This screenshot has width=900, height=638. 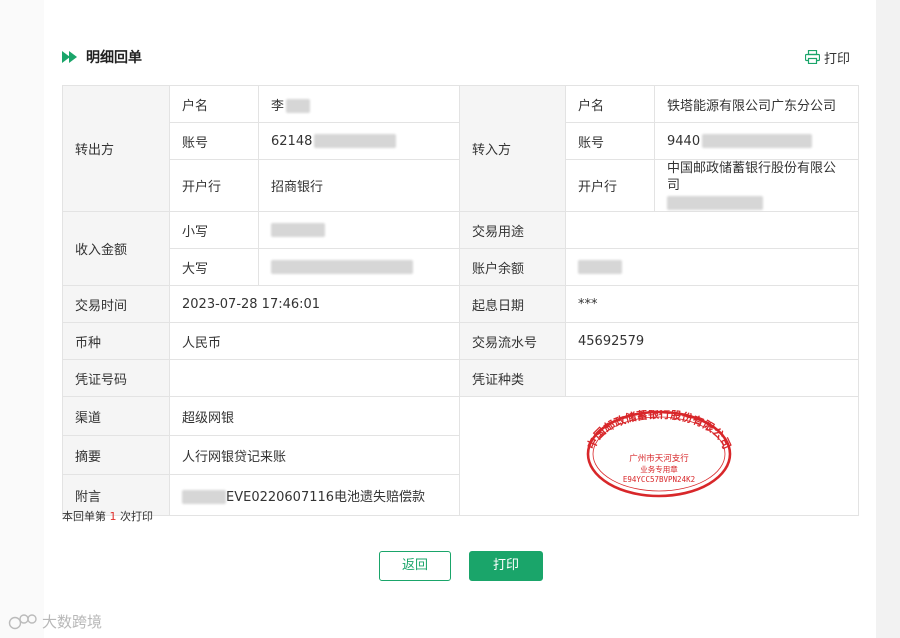 What do you see at coordinates (116, 416) in the screenshot?
I see `channel-label: 渠道` at bounding box center [116, 416].